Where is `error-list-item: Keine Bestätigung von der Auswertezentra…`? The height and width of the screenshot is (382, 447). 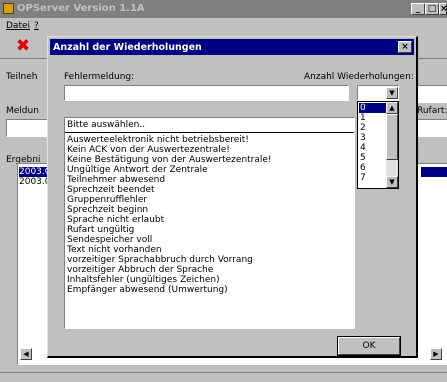 error-list-item: Keine Bestätigung von der Auswertezentra… is located at coordinates (169, 160).